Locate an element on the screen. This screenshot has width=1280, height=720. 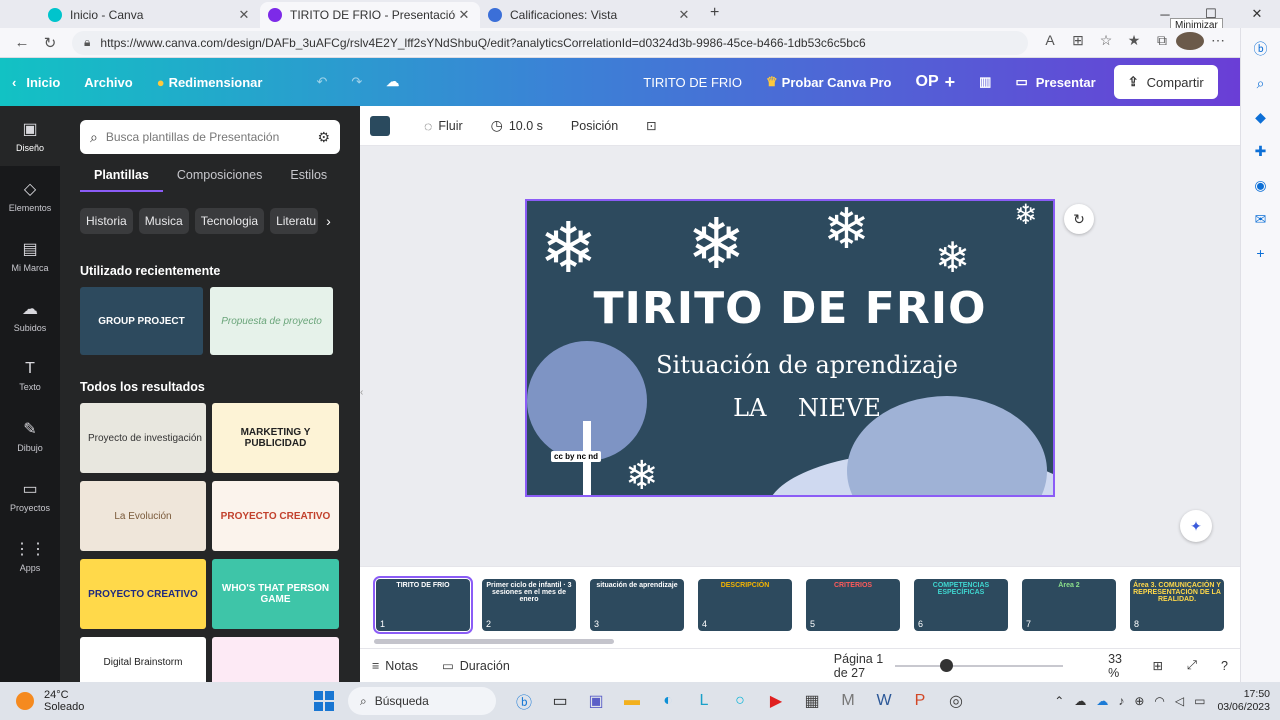
close-window-icon: ✕ is located at coordinates (1257, 14).